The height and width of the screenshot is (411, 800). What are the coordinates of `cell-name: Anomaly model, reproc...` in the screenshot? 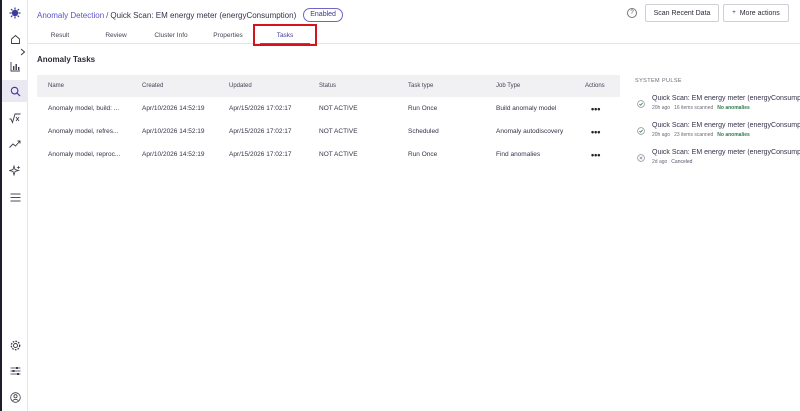 It's located at (84, 154).